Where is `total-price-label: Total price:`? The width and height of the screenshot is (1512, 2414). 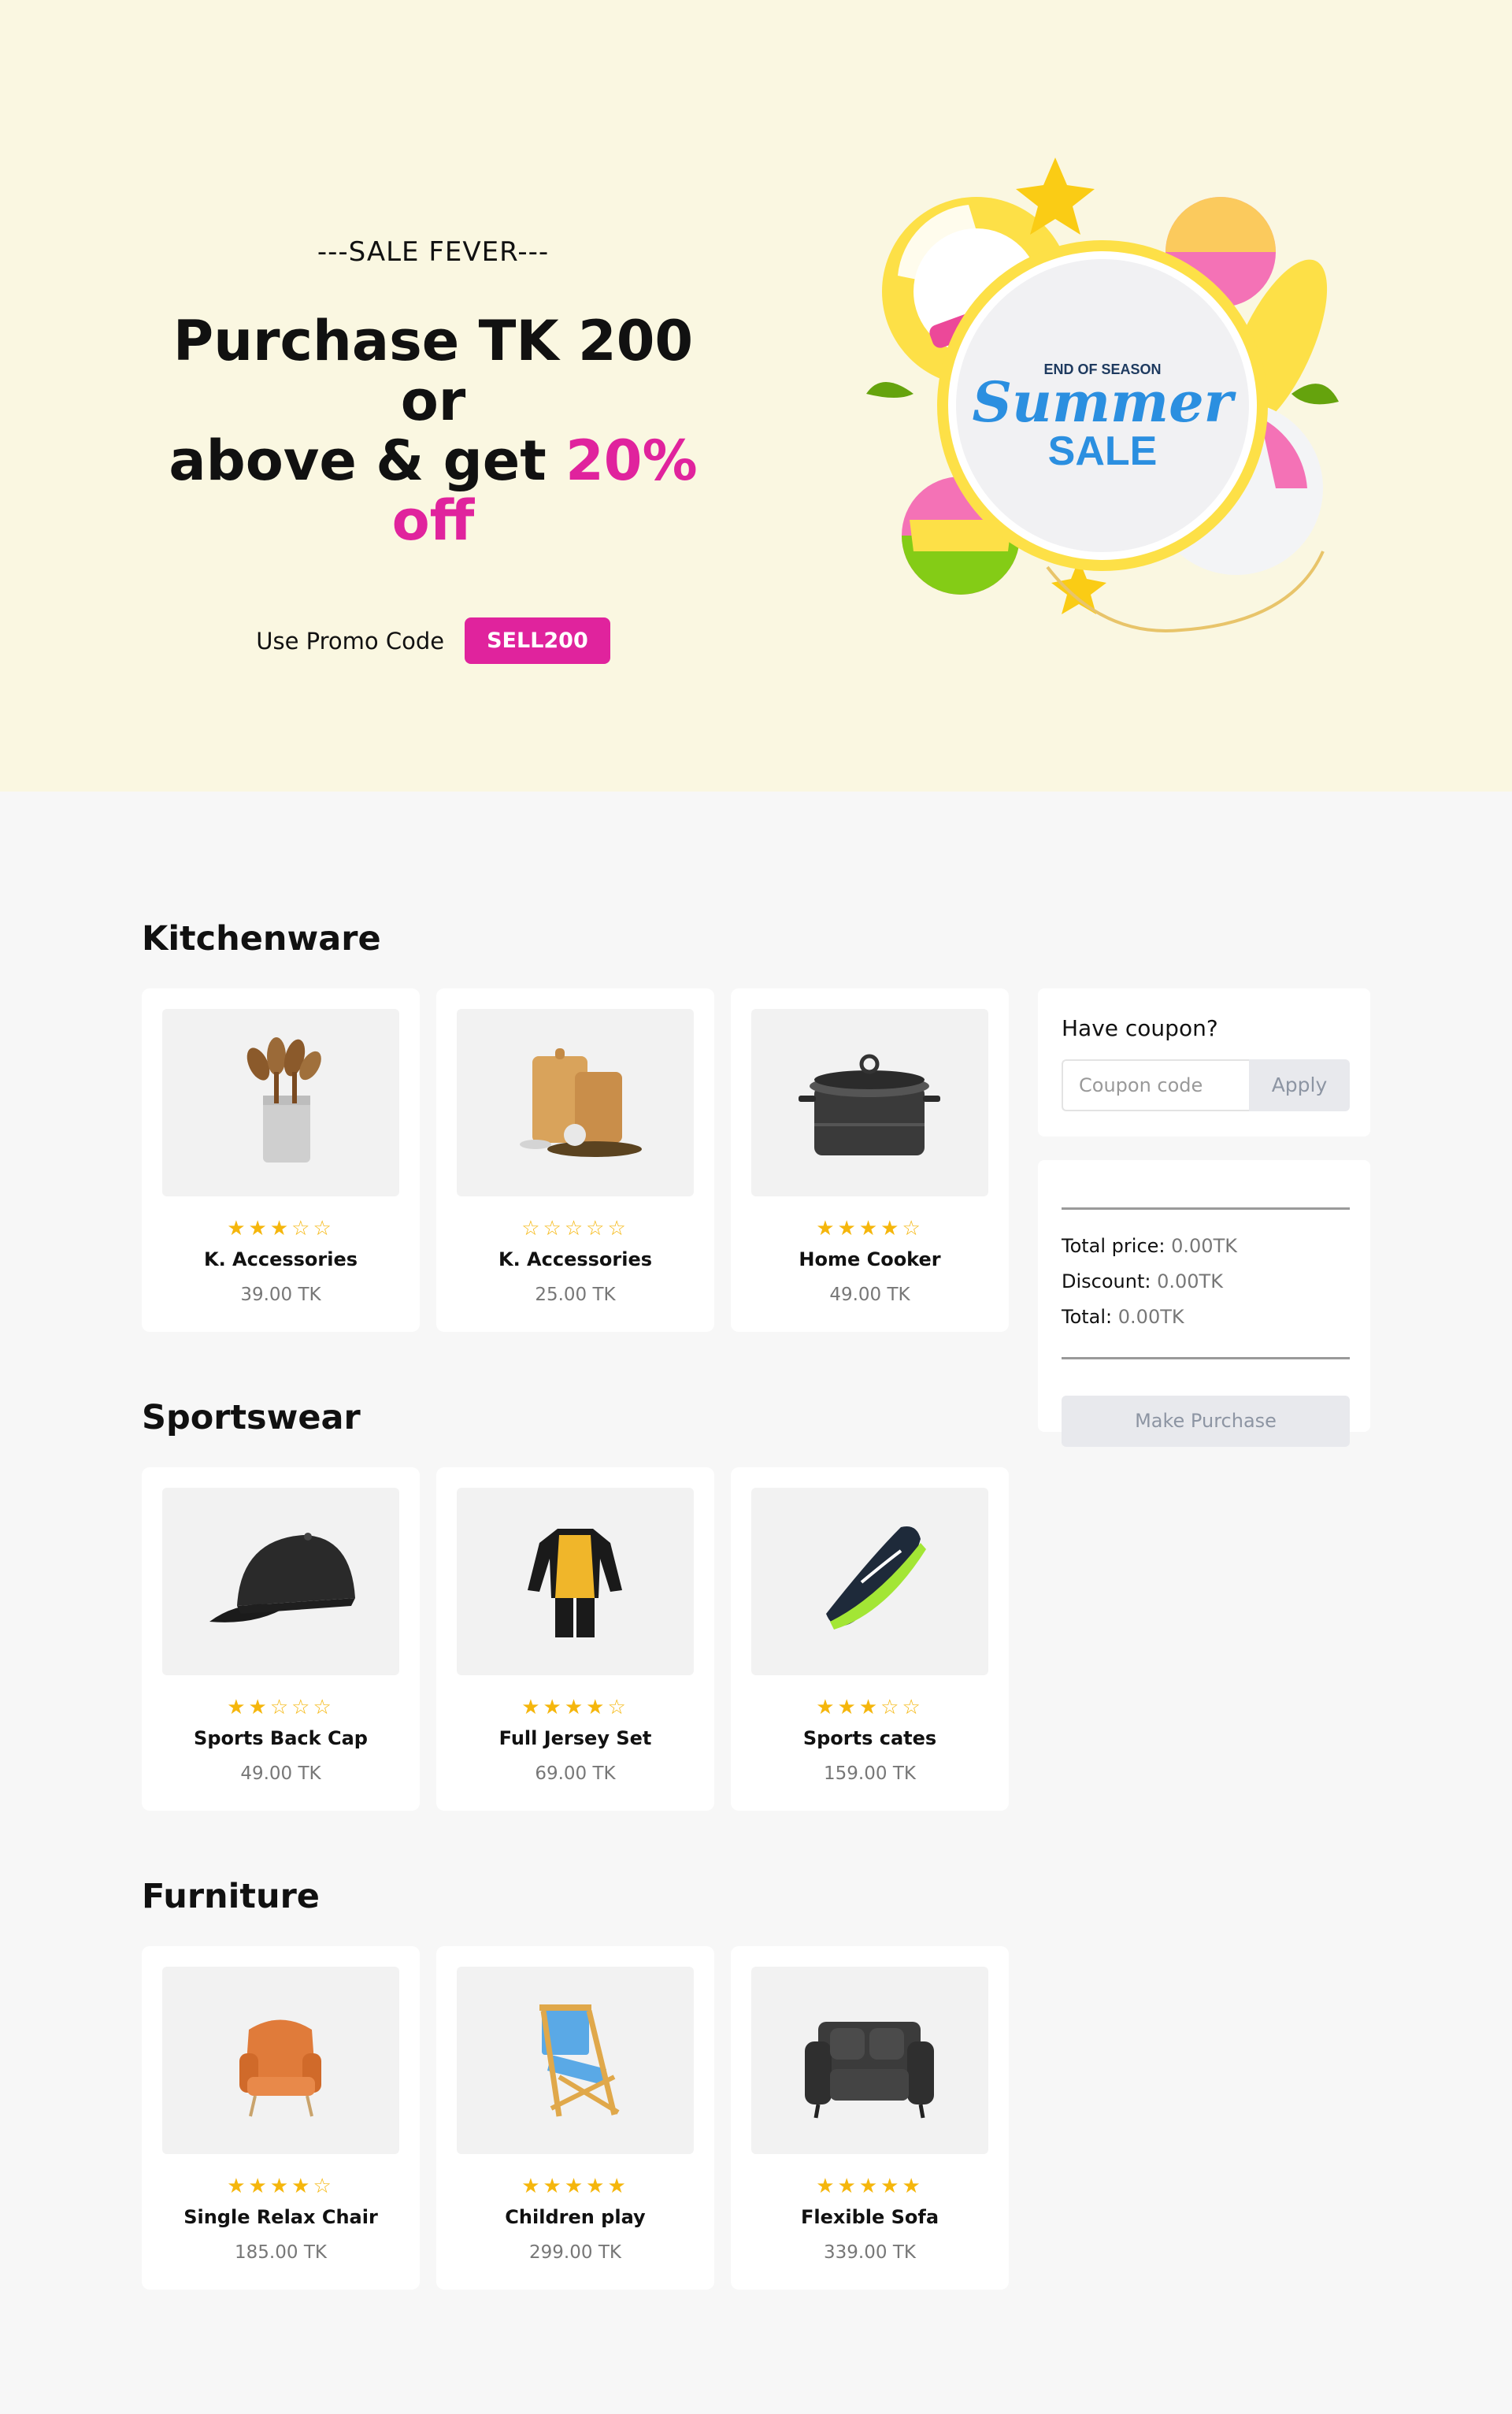
total-price-label: Total price: is located at coordinates (1114, 1246).